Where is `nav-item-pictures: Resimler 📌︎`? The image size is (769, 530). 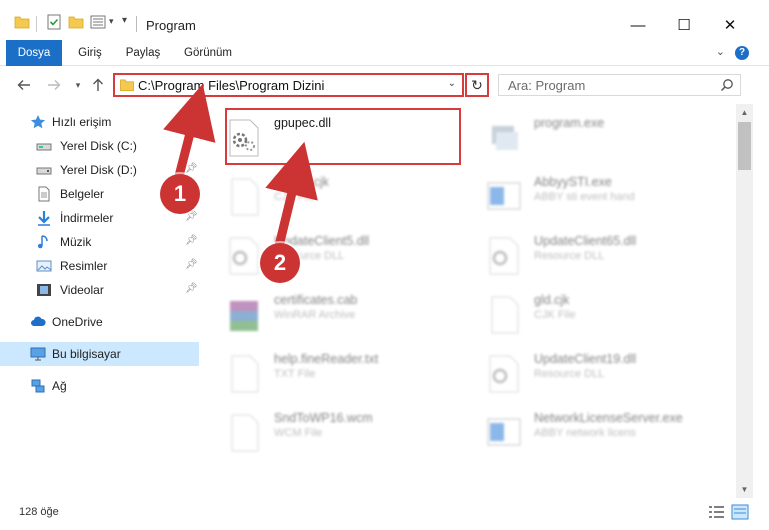
nav-item-pictures: Resimler 📌︎ is located at coordinates (99, 266).